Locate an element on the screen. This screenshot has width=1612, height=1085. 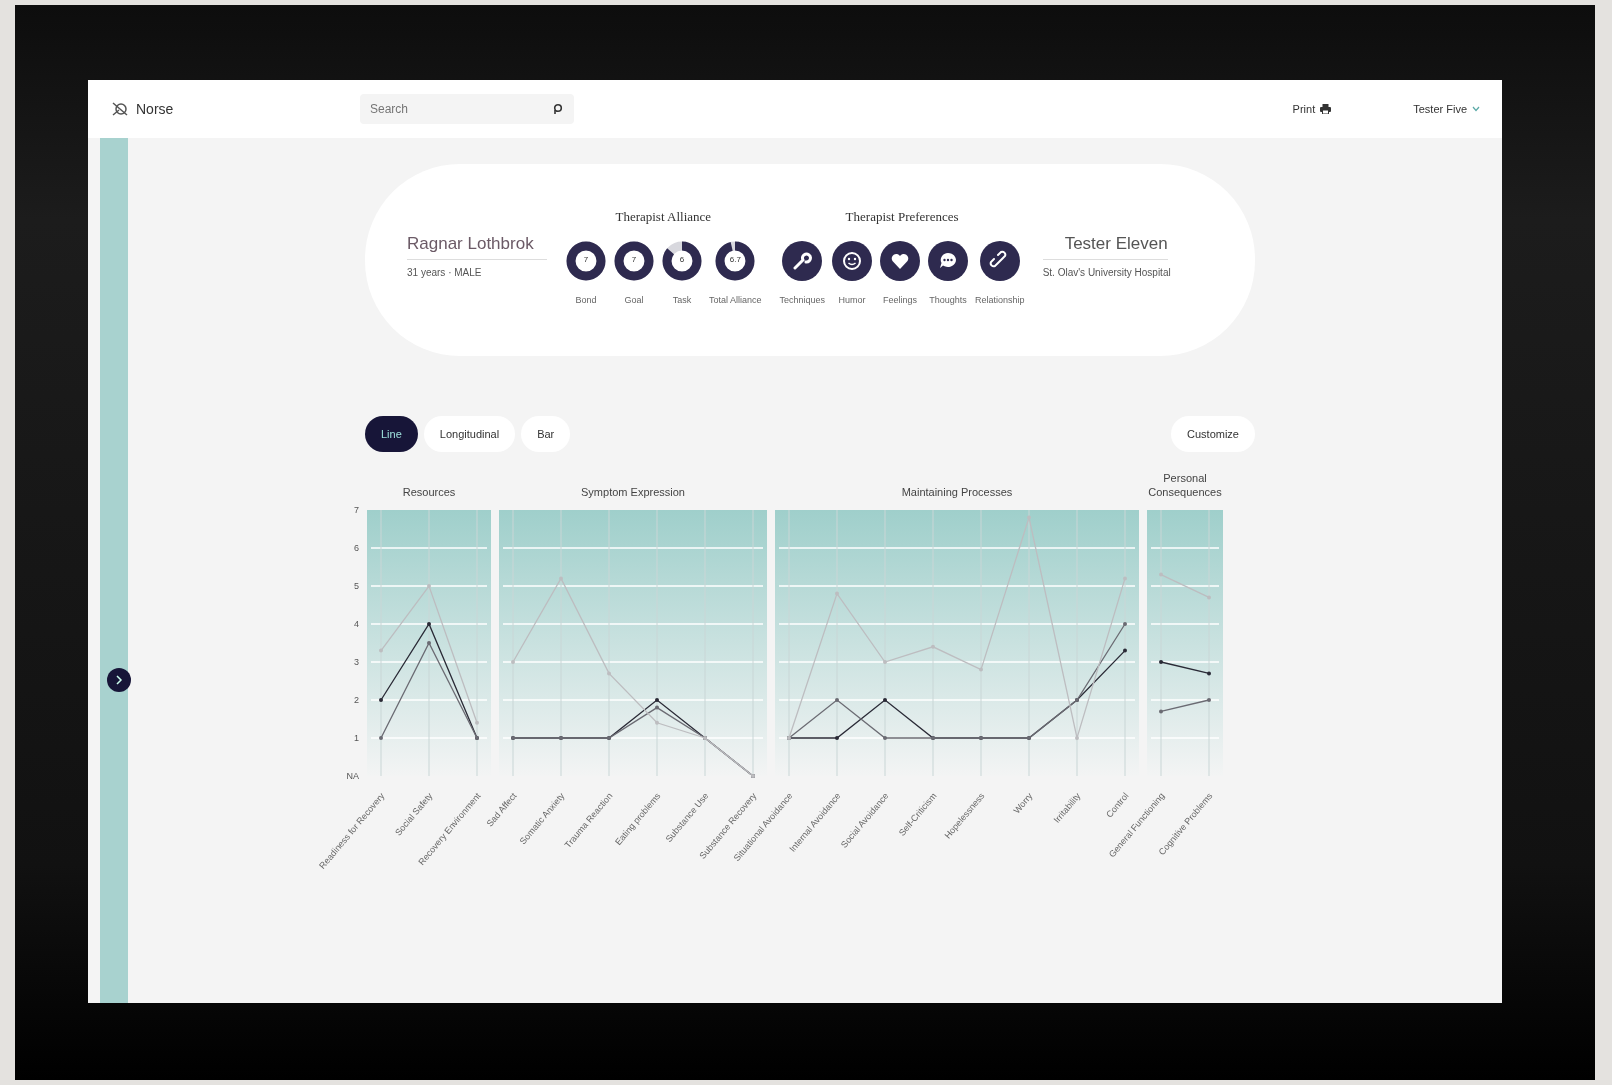
brand-name: Norse is located at coordinates (155, 109).